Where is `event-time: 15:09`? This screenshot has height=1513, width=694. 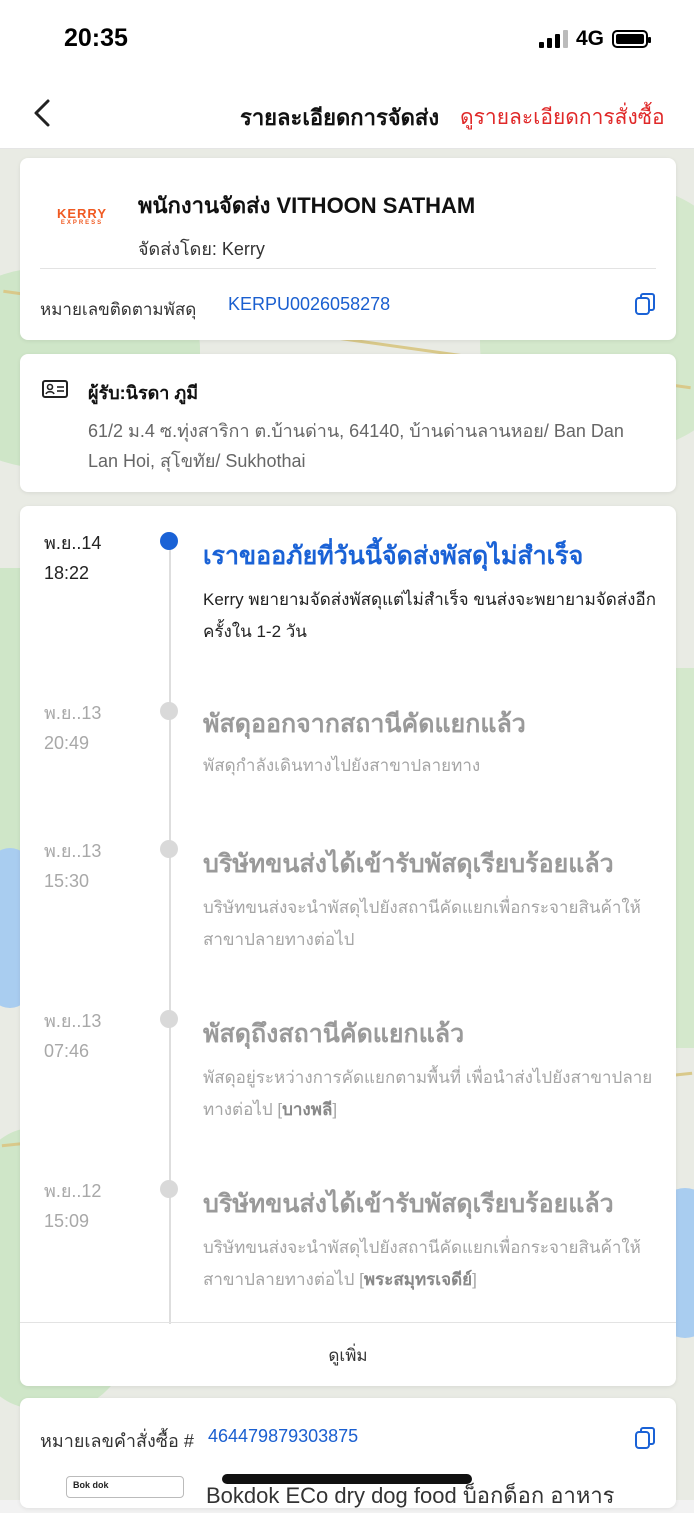
event-time: 15:09 is located at coordinates (67, 1221).